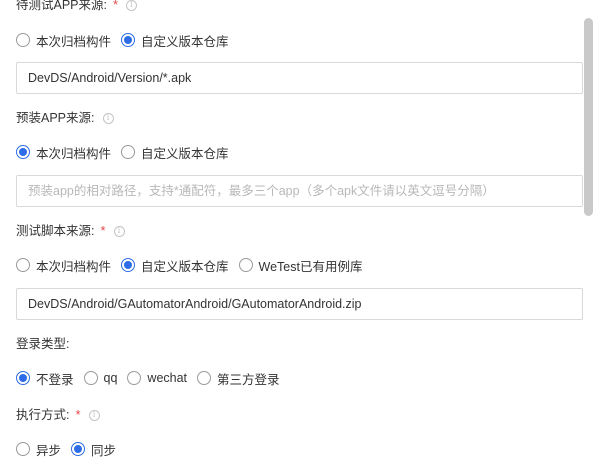 The width and height of the screenshot is (612, 460). What do you see at coordinates (61, 6) in the screenshot?
I see `app-source-label: 待测试APP来源:` at bounding box center [61, 6].